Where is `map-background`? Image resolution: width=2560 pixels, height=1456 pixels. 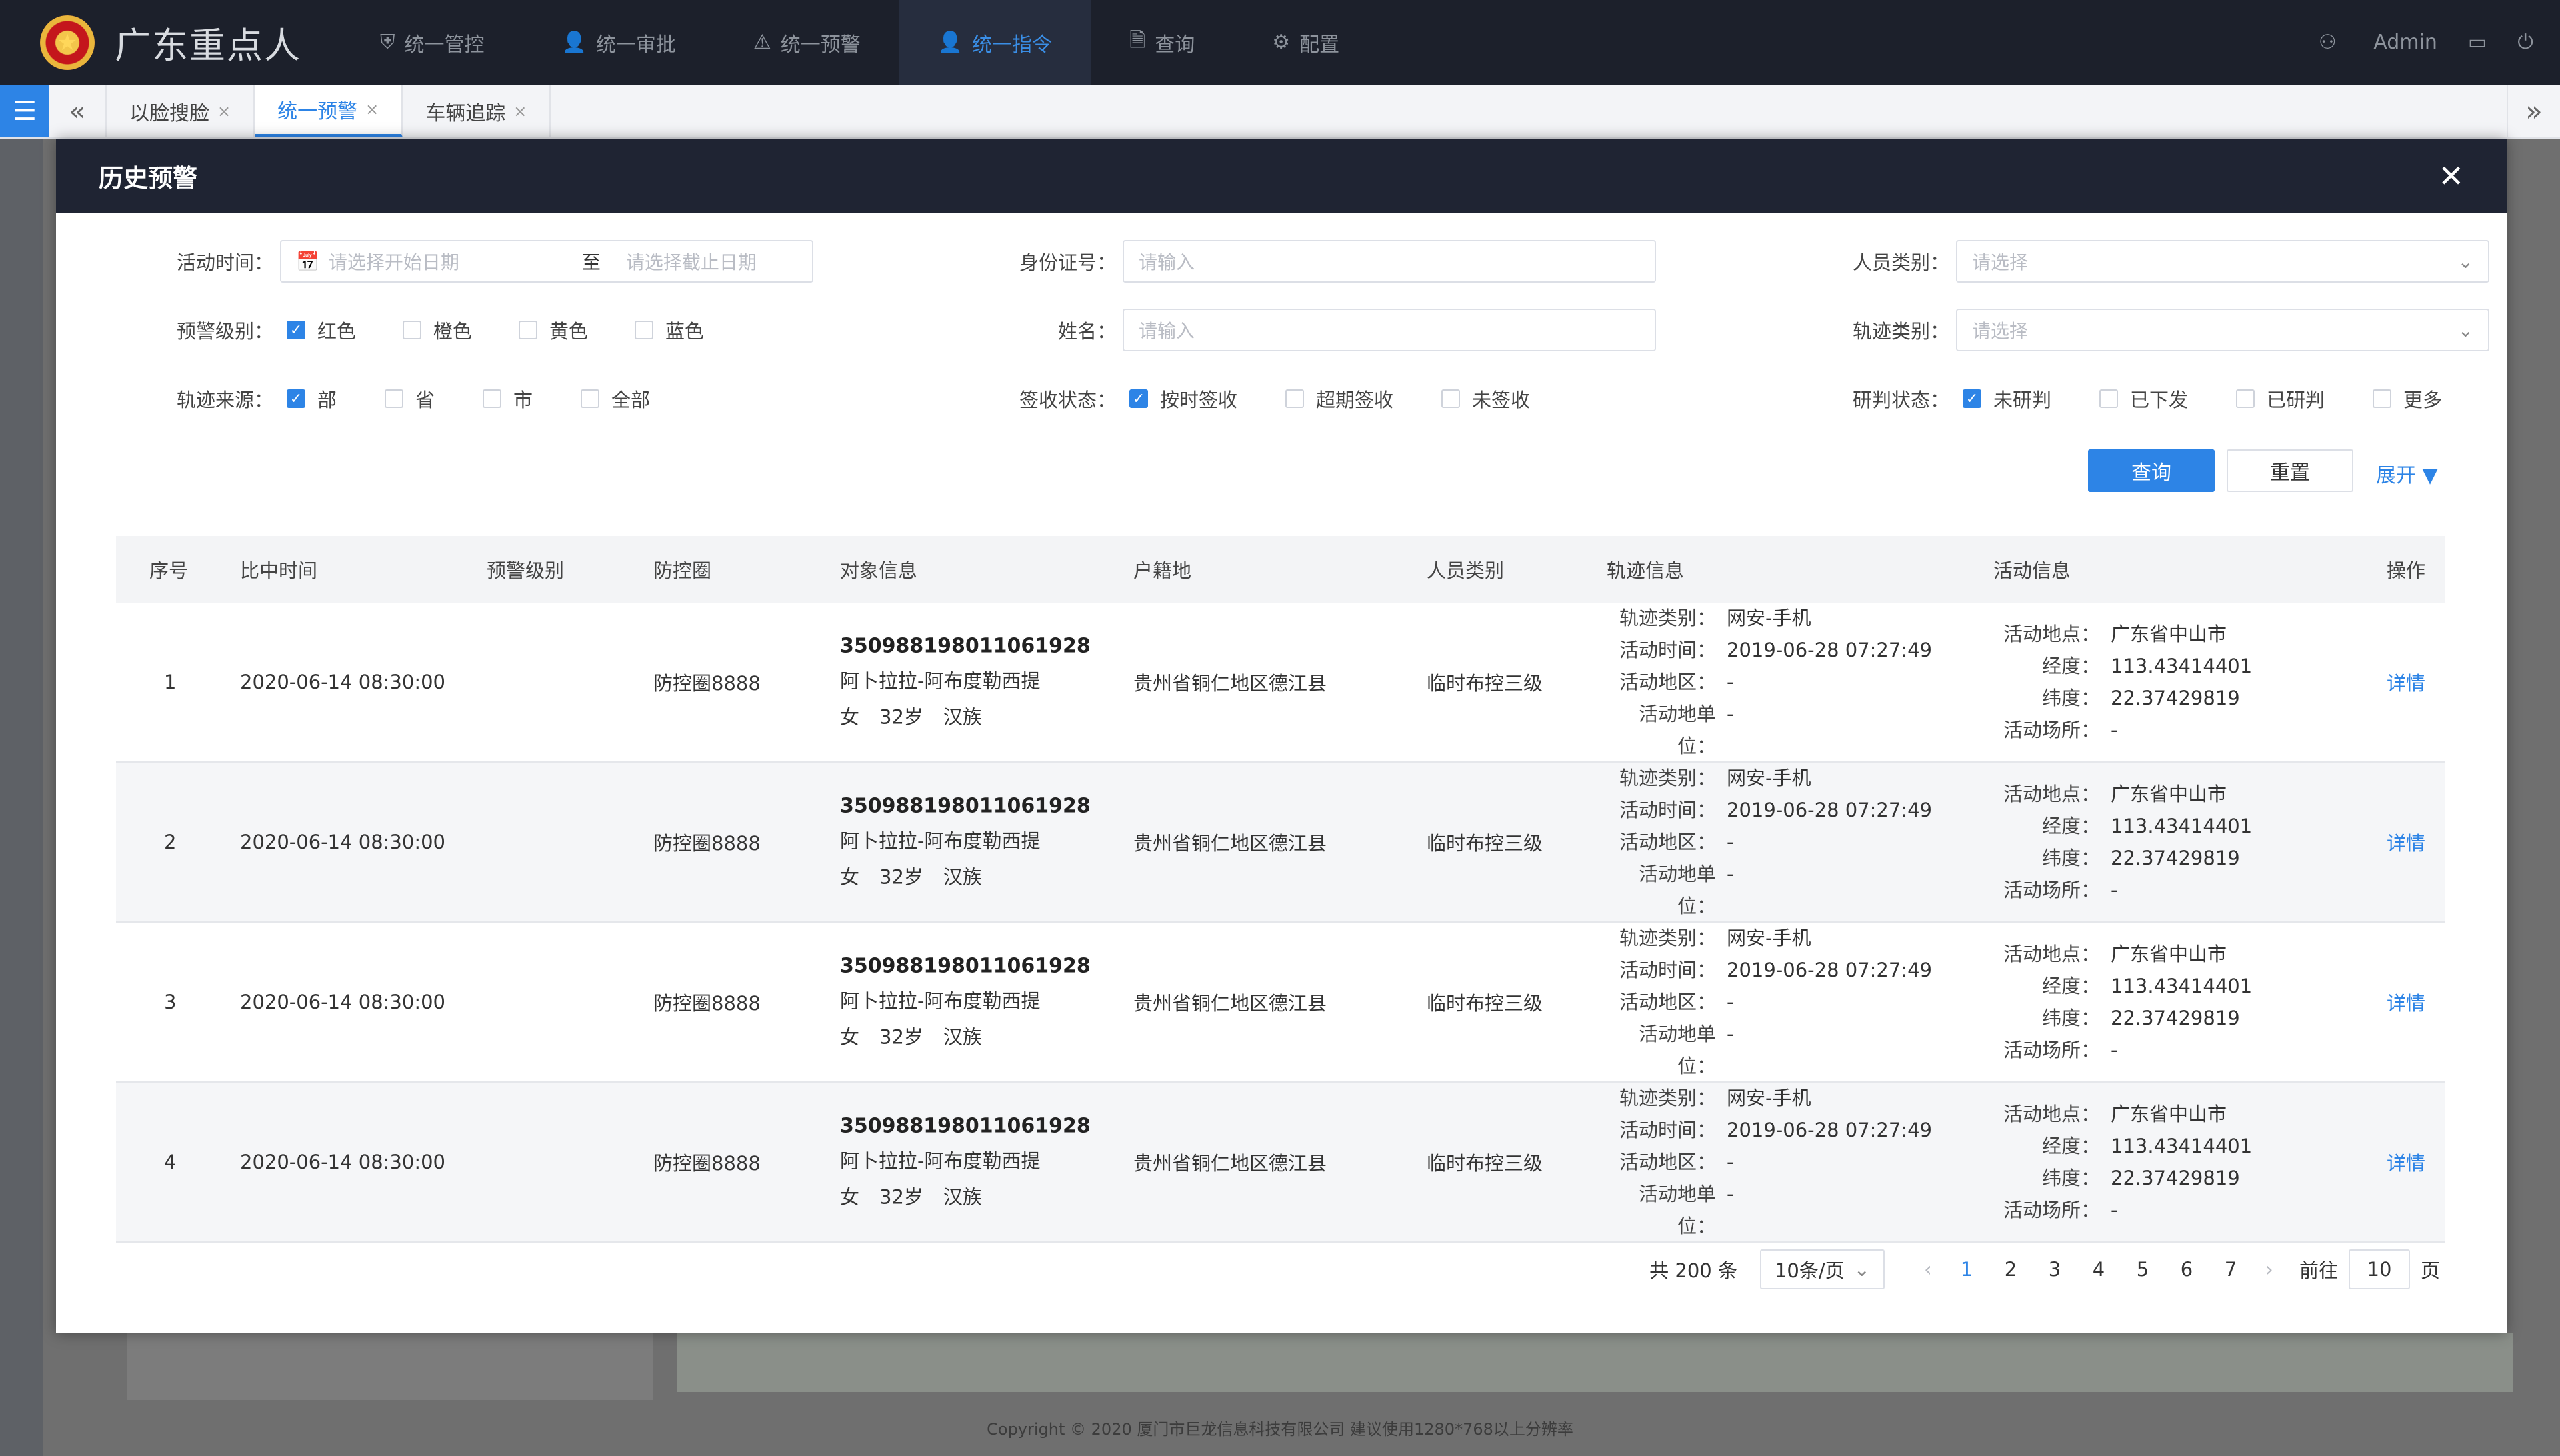 map-background is located at coordinates (1595, 1362).